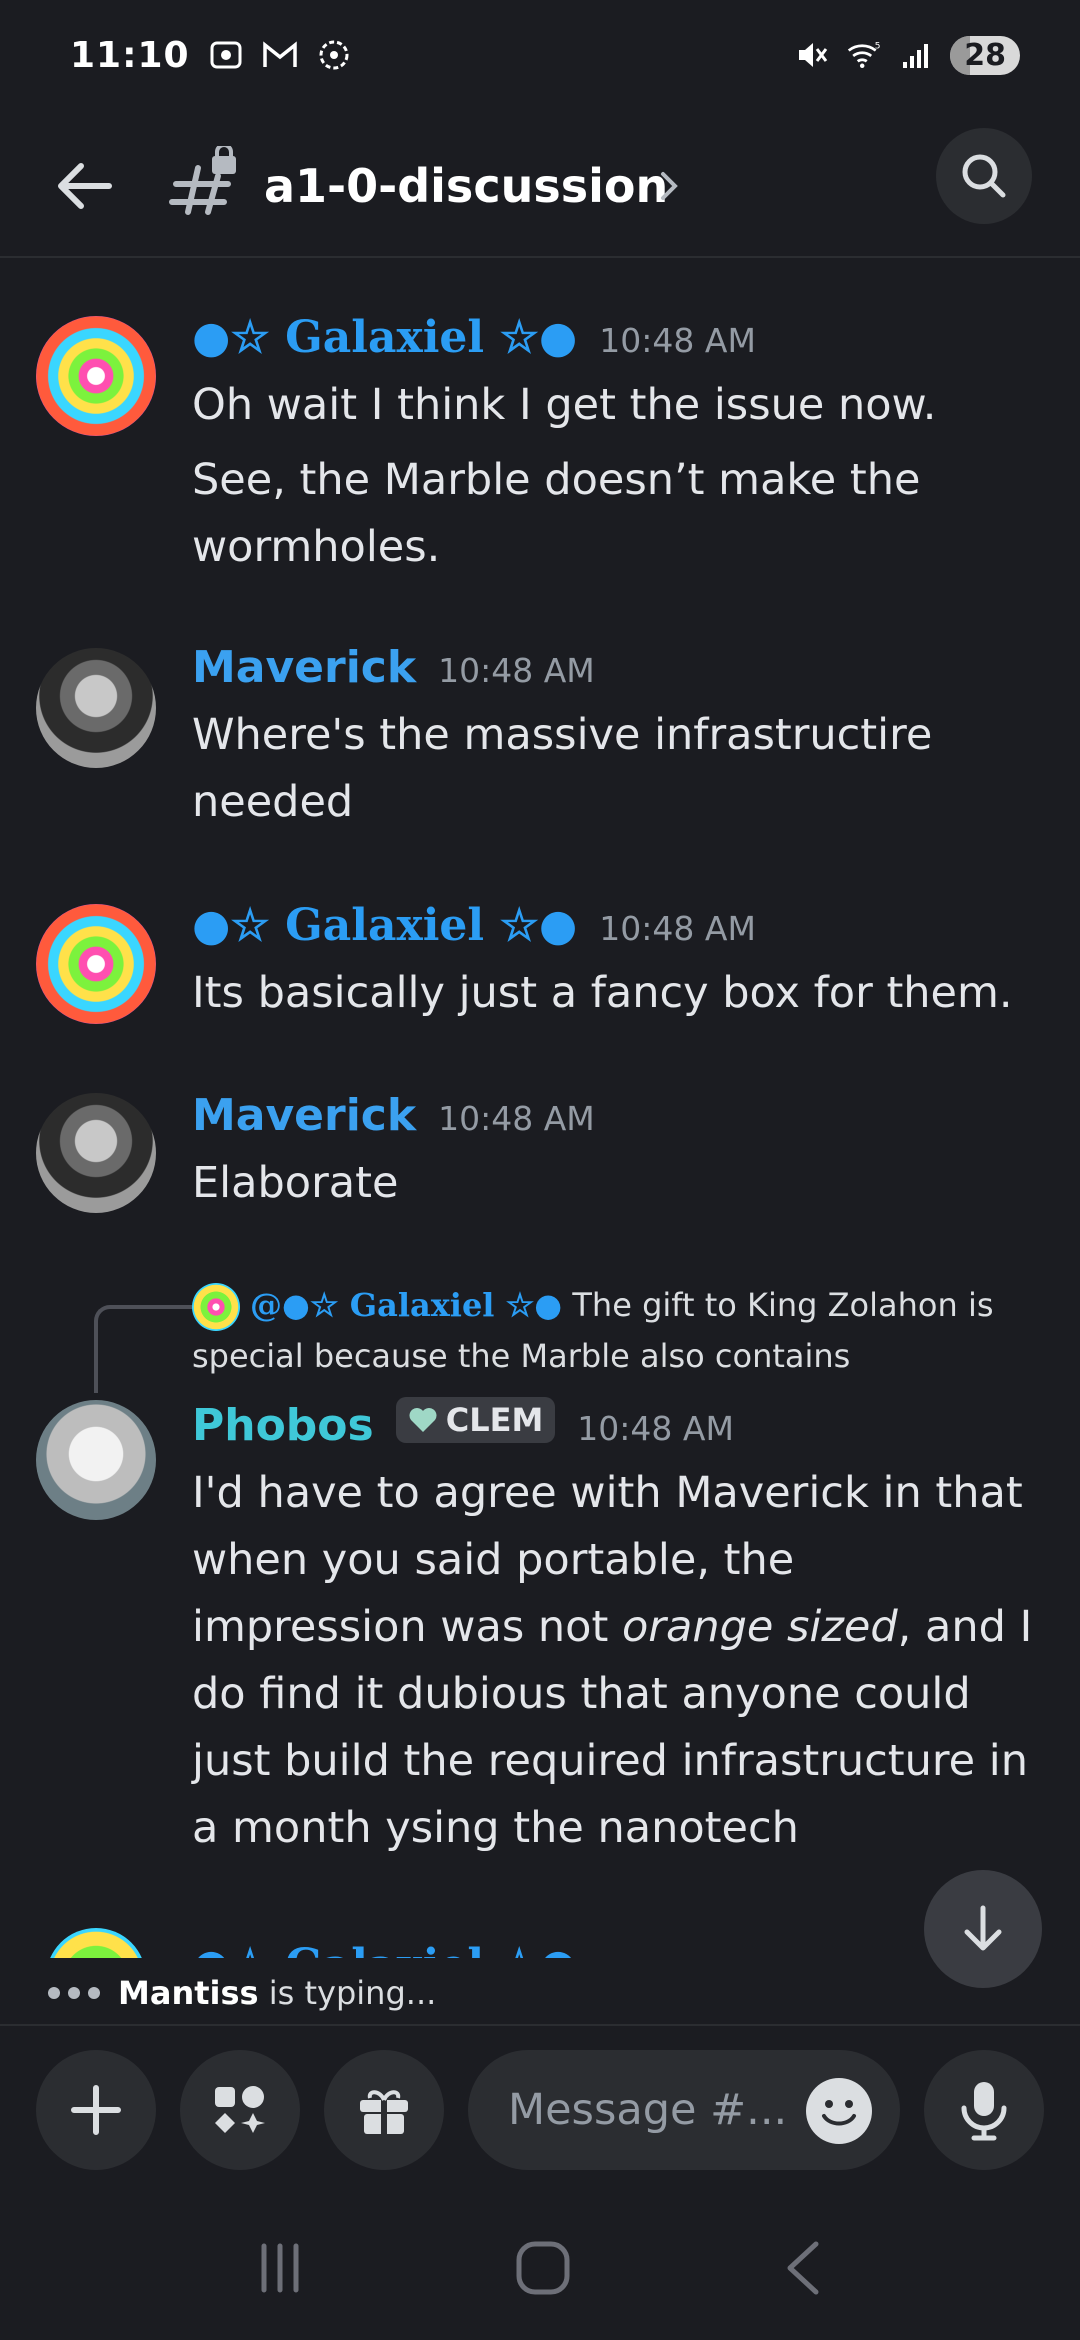 This screenshot has height=2340, width=1080. I want to click on apps-button, so click(240, 2110).